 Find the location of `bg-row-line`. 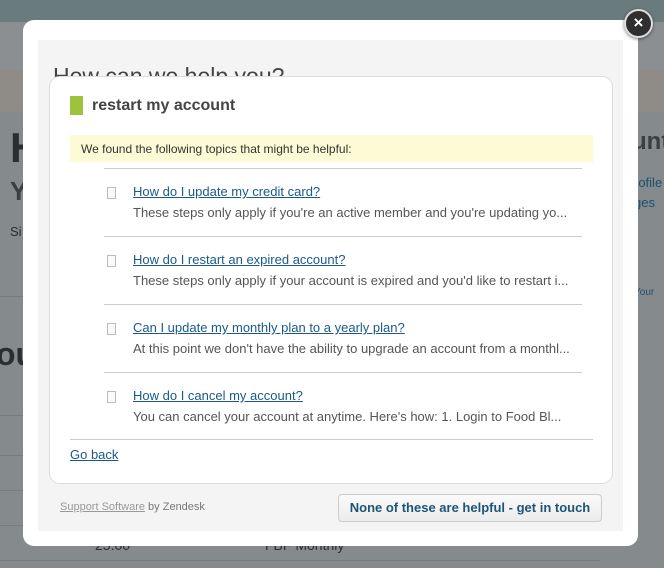

bg-row-line is located at coordinates (300, 560).